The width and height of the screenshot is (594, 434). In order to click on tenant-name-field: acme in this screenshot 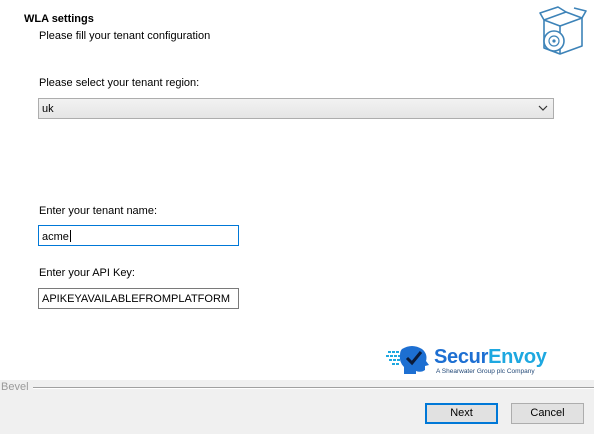, I will do `click(138, 235)`.